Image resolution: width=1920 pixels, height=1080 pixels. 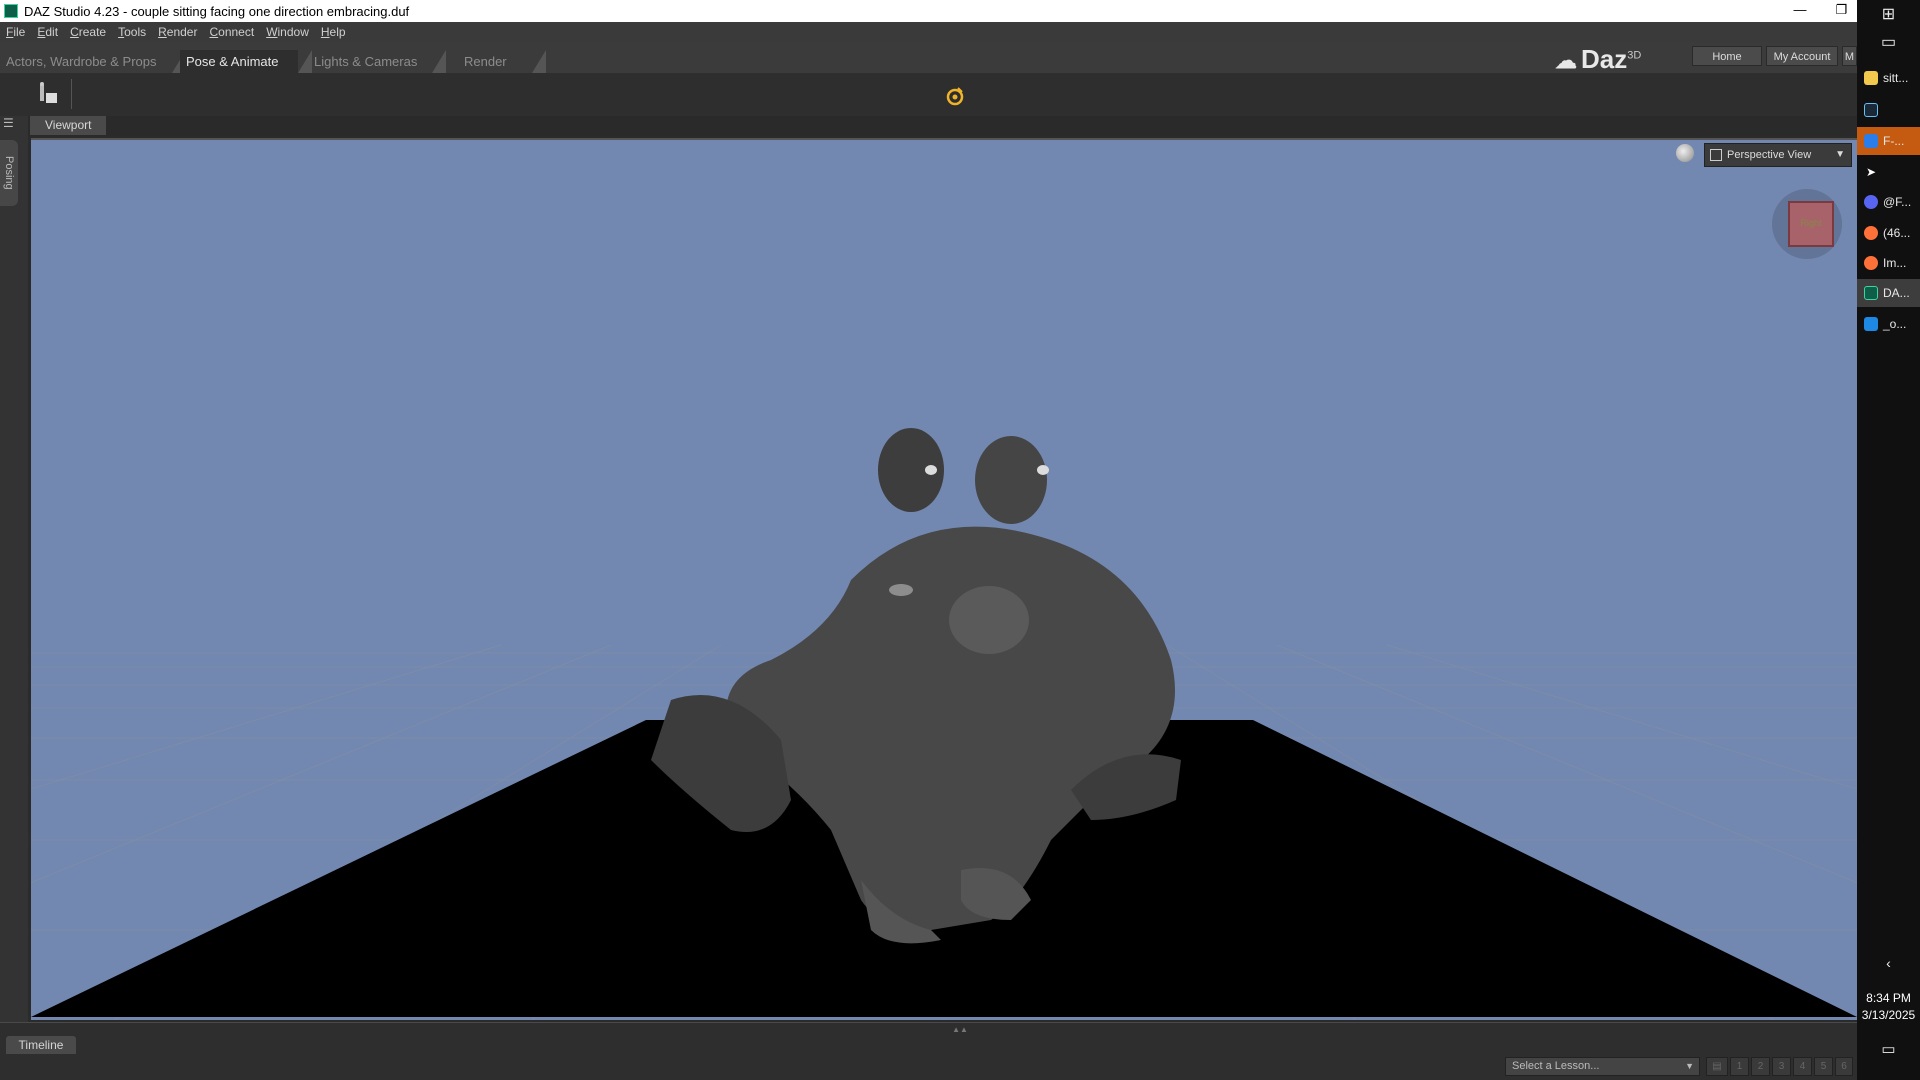 What do you see at coordinates (960, 1029) in the screenshot?
I see `pane-splitter-handle: ▲▲` at bounding box center [960, 1029].